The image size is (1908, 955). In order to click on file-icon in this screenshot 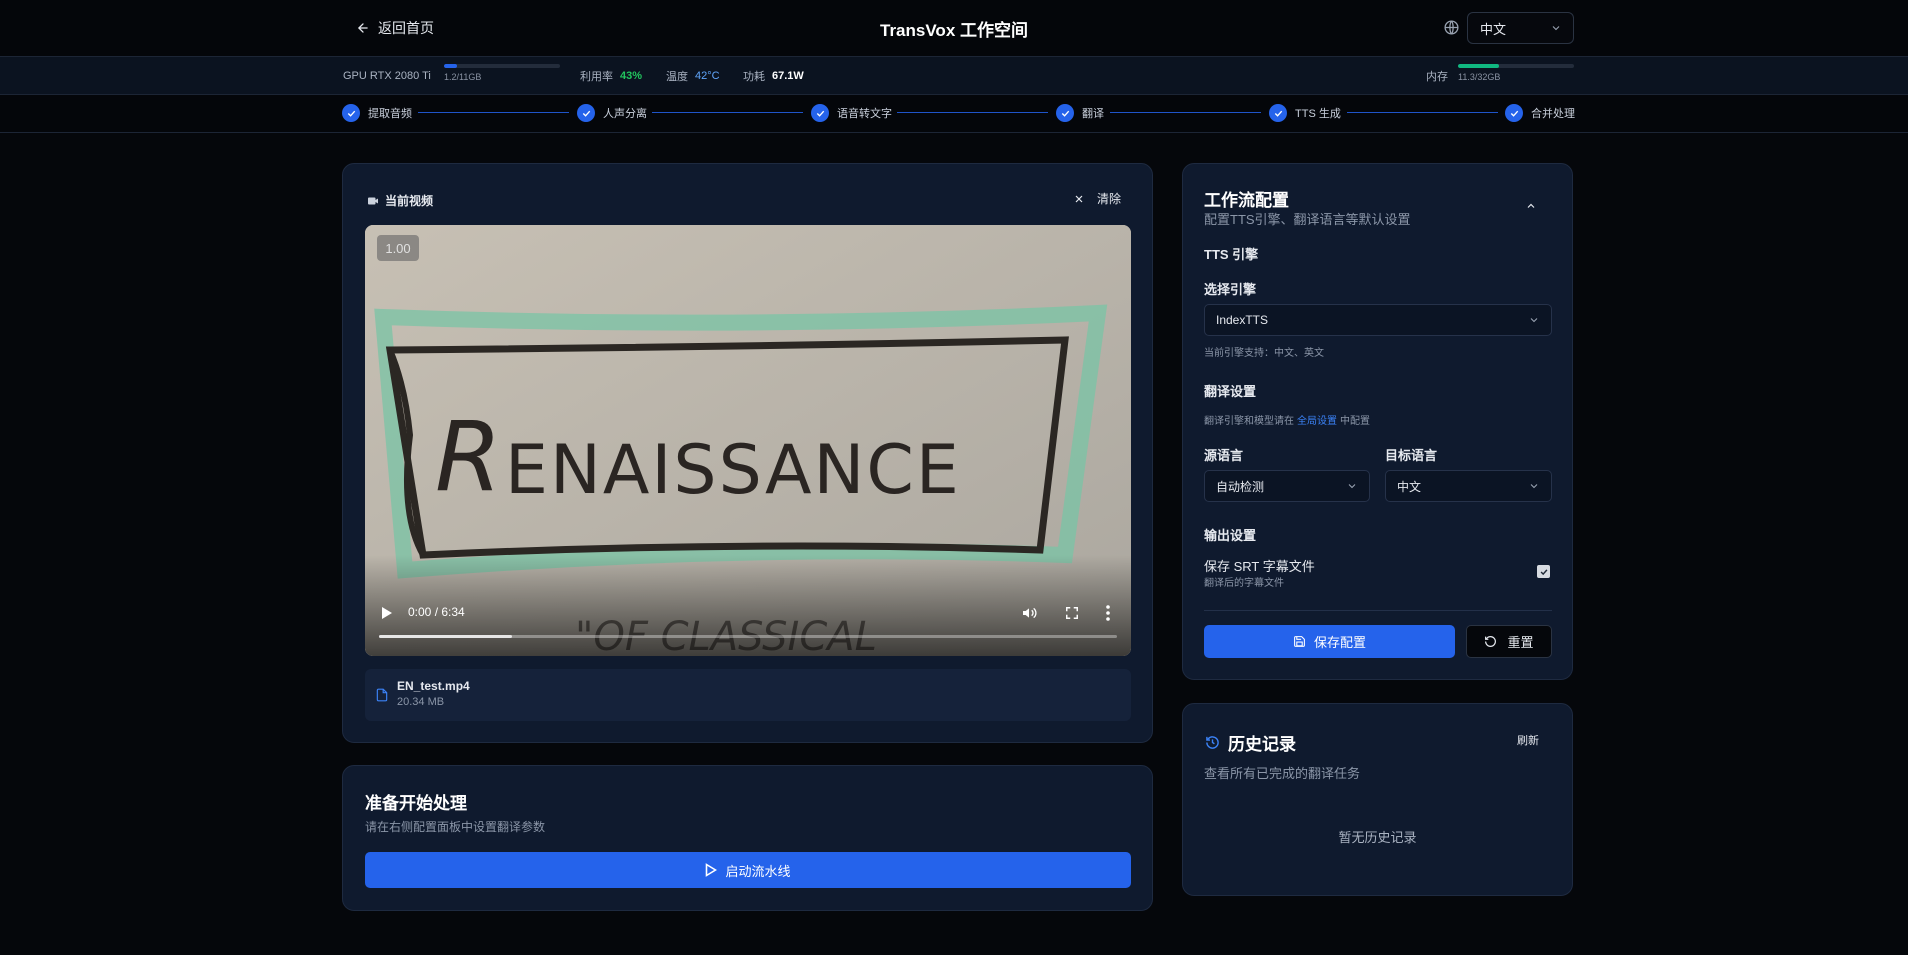, I will do `click(382, 695)`.